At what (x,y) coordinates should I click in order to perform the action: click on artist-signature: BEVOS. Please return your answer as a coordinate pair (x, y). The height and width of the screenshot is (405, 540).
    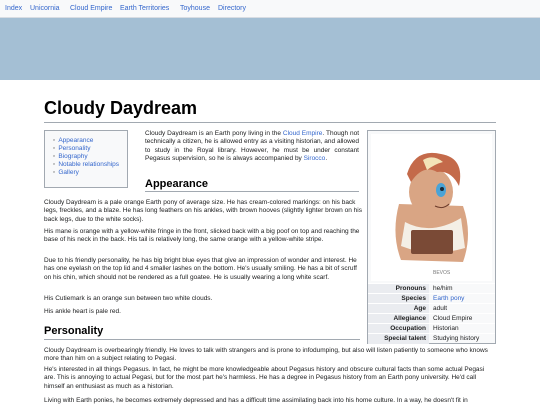
    Looking at the image, I should click on (442, 273).